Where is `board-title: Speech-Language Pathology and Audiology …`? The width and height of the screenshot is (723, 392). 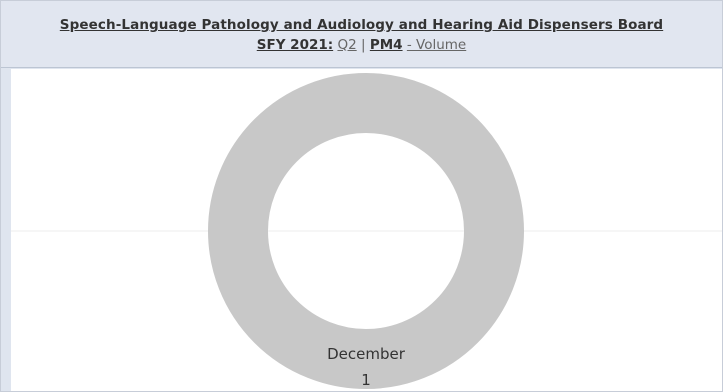 board-title: Speech-Language Pathology and Audiology … is located at coordinates (361, 25).